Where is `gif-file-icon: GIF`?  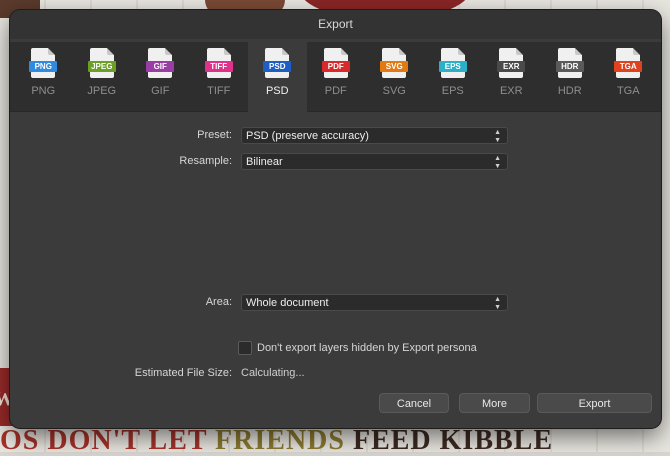 gif-file-icon: GIF is located at coordinates (160, 63).